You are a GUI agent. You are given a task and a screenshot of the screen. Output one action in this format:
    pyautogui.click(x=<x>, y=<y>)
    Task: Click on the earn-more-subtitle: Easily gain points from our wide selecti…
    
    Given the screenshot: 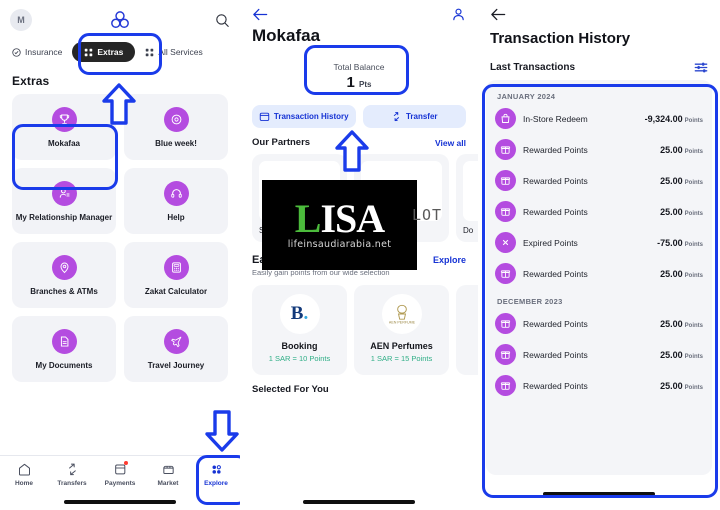 What is the action you would take?
    pyautogui.click(x=321, y=272)
    